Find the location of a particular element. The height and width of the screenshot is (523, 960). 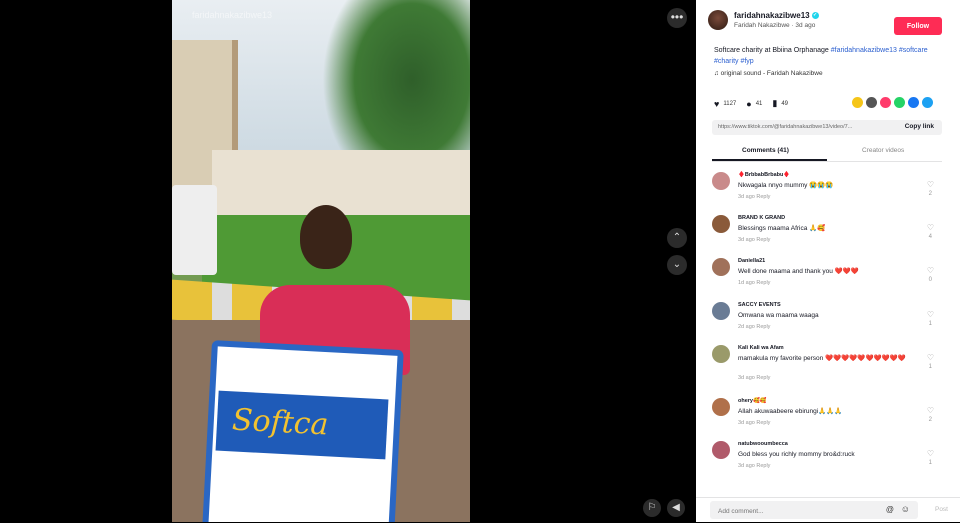

comment-composer: @ ☺ Post is located at coordinates (828, 510).